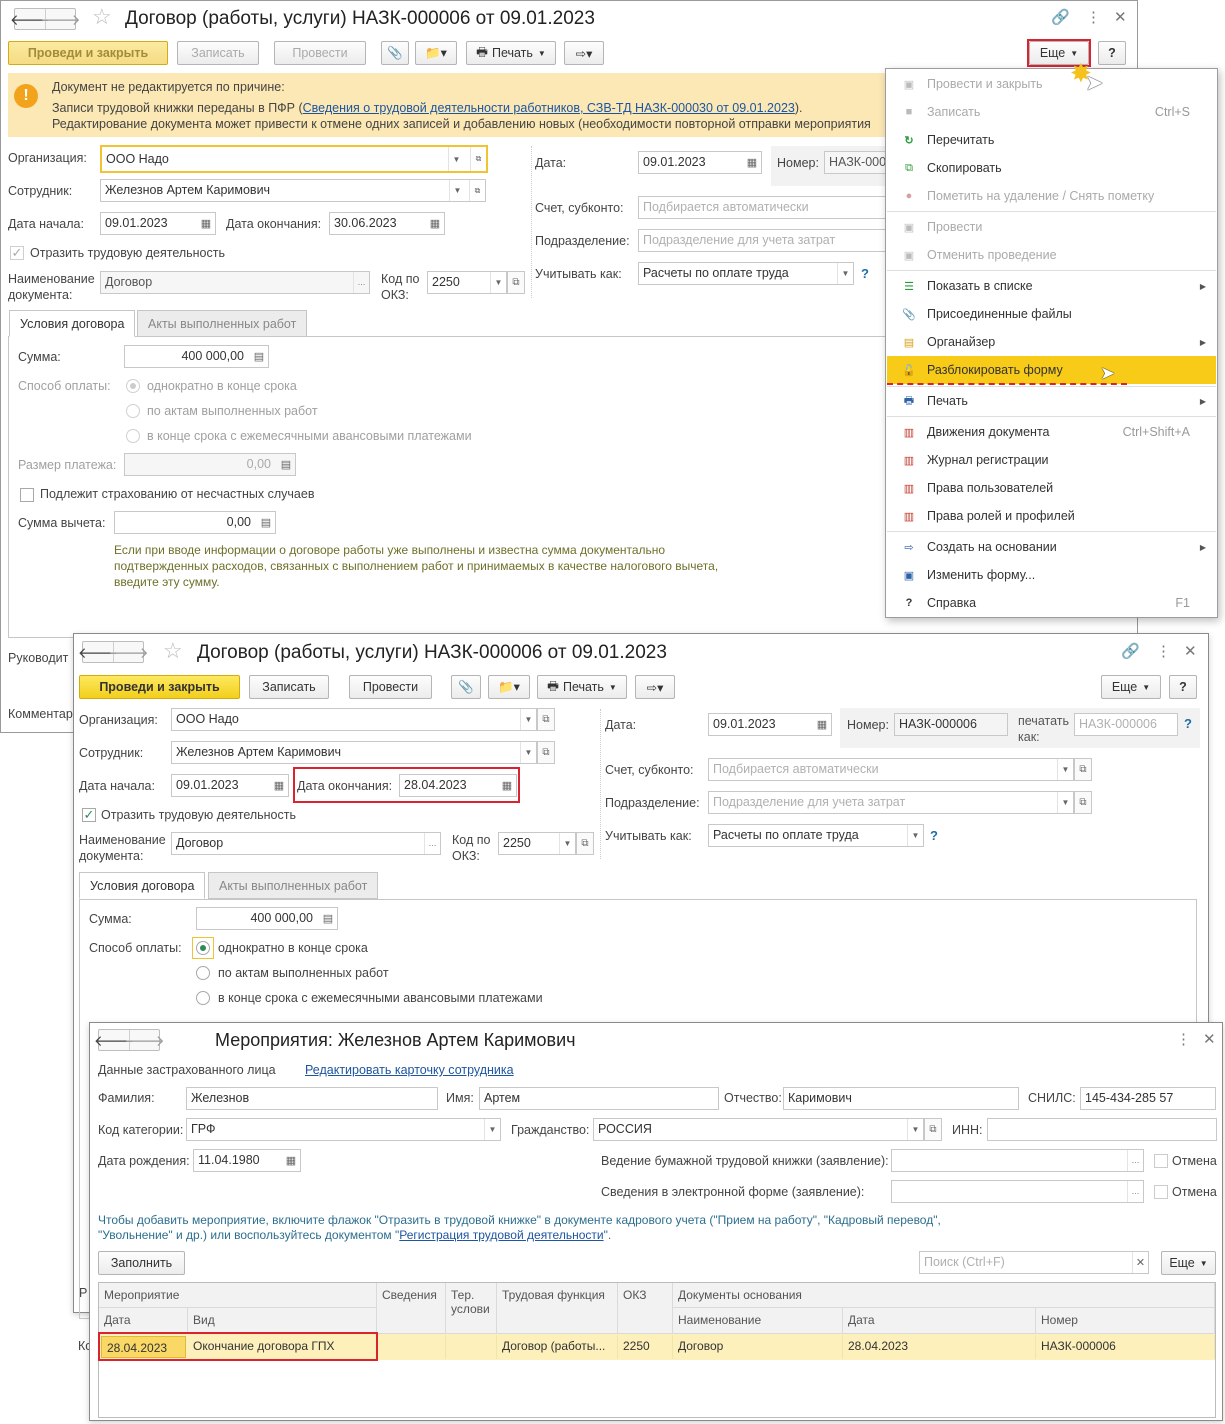 The width and height of the screenshot is (1225, 1424). I want to click on menu-item-show-in-list: ☰ Показать в списке ▶, so click(1051, 286).